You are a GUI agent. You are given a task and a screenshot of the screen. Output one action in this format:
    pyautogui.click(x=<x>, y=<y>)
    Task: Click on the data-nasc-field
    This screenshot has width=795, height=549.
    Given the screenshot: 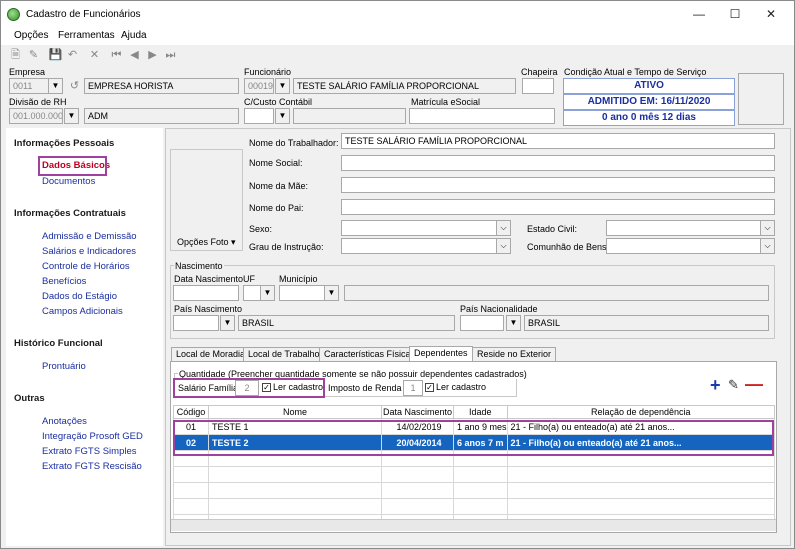 What is the action you would take?
    pyautogui.click(x=206, y=293)
    